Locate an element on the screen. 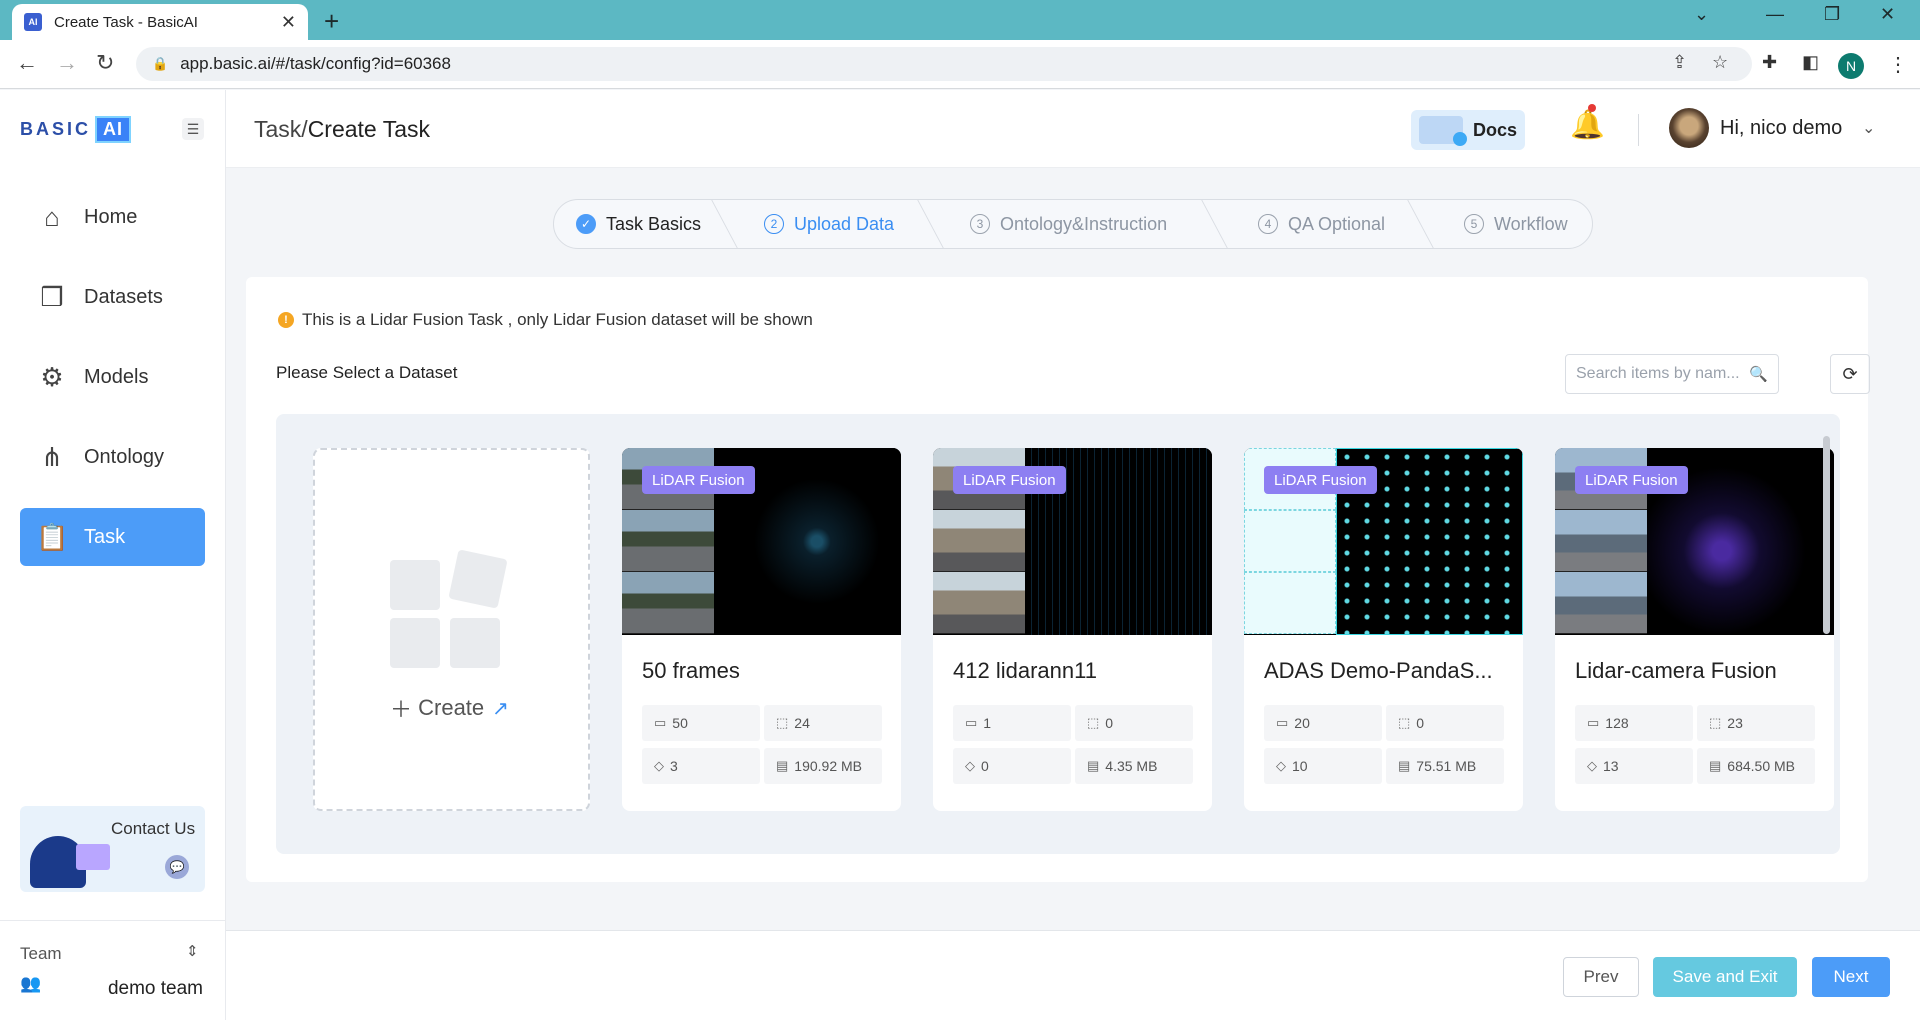  forward-icon: → is located at coordinates (67, 63).